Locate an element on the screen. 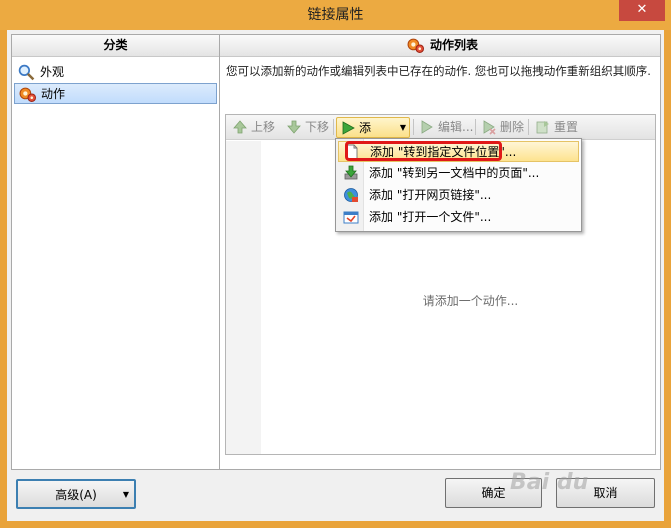  advanced-label: 高级(A) is located at coordinates (76, 495).